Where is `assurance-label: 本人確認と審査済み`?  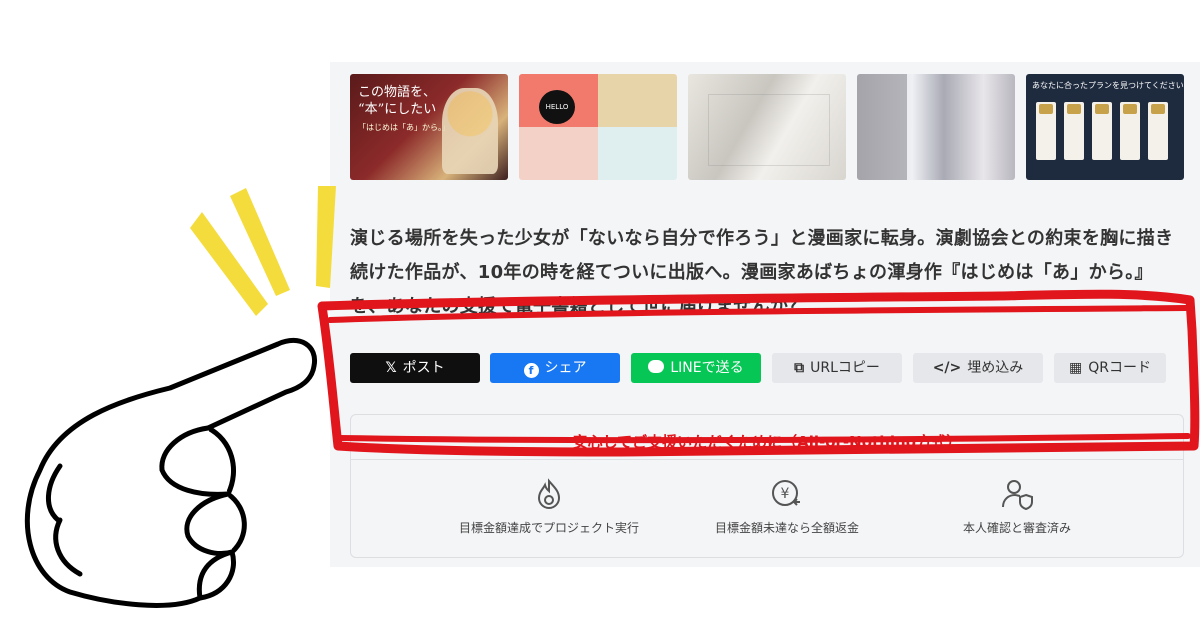 assurance-label: 本人確認と審査済み is located at coordinates (1016, 528).